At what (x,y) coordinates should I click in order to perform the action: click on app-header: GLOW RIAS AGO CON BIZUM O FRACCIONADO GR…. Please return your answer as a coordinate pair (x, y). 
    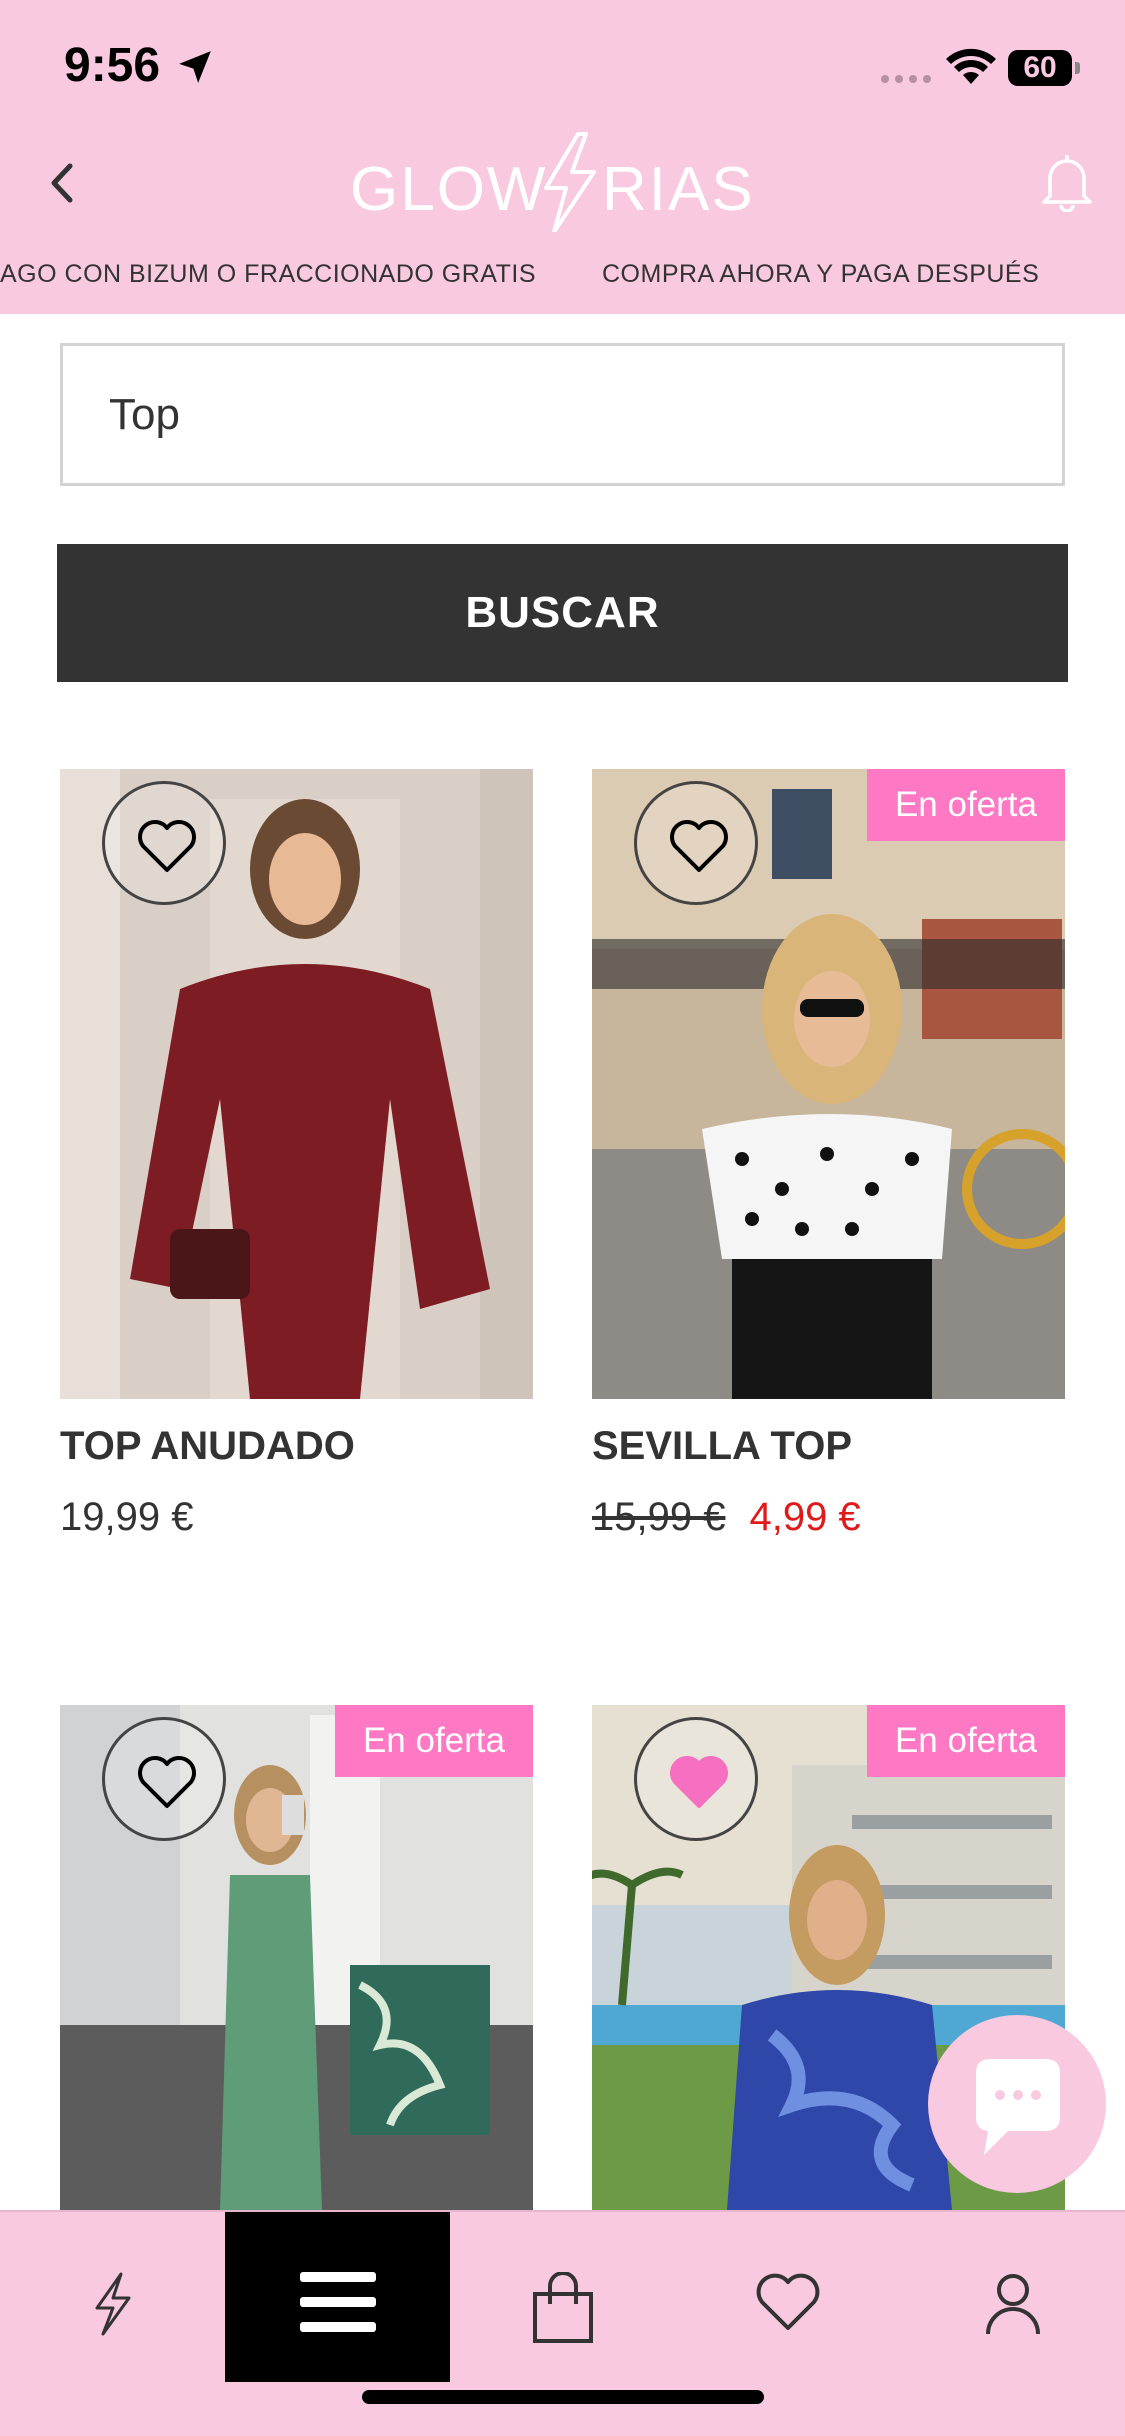
    Looking at the image, I should click on (562, 223).